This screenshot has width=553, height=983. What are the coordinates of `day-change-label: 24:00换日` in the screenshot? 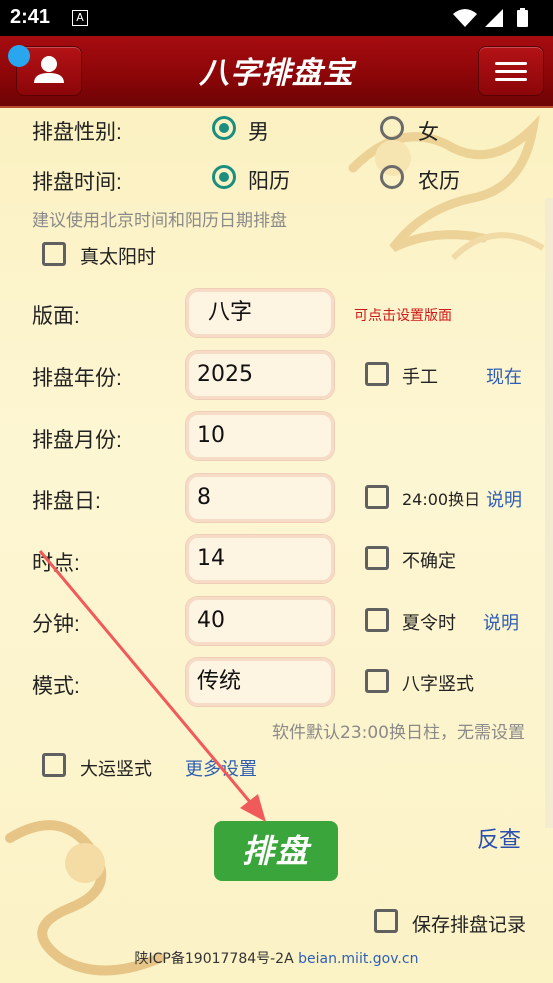 It's located at (441, 498).